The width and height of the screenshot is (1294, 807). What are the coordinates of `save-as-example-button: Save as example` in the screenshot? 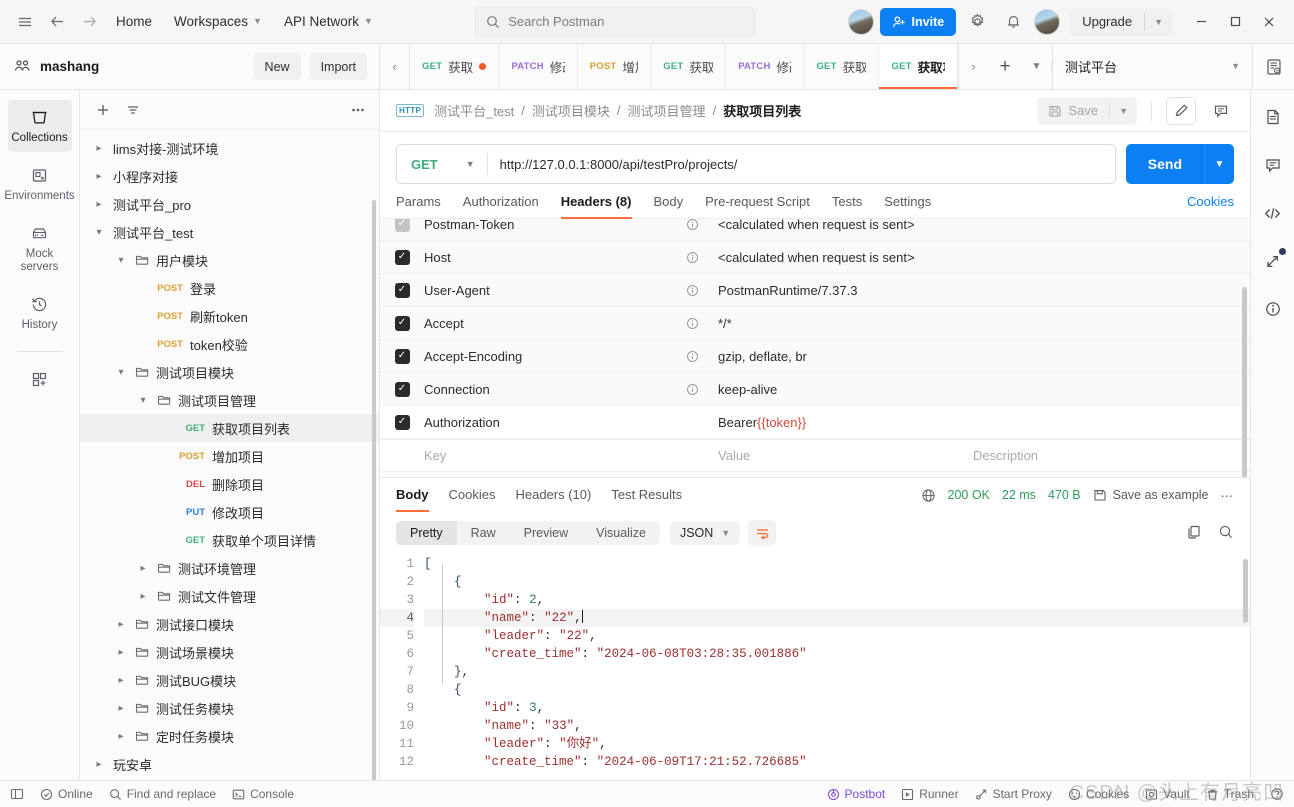 It's located at (1151, 495).